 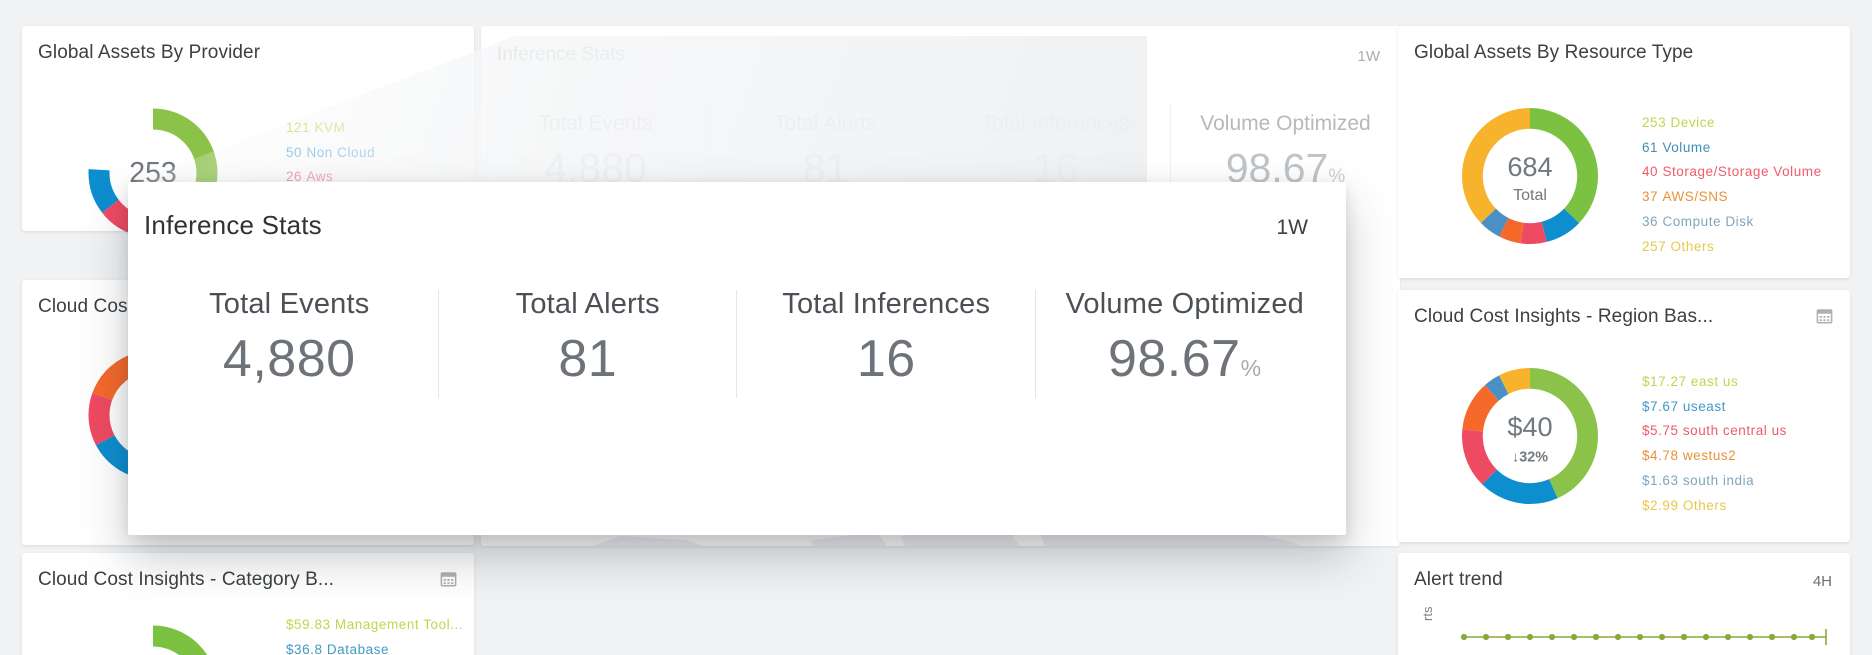 I want to click on donut-chart-cost-category, so click(x=153, y=640).